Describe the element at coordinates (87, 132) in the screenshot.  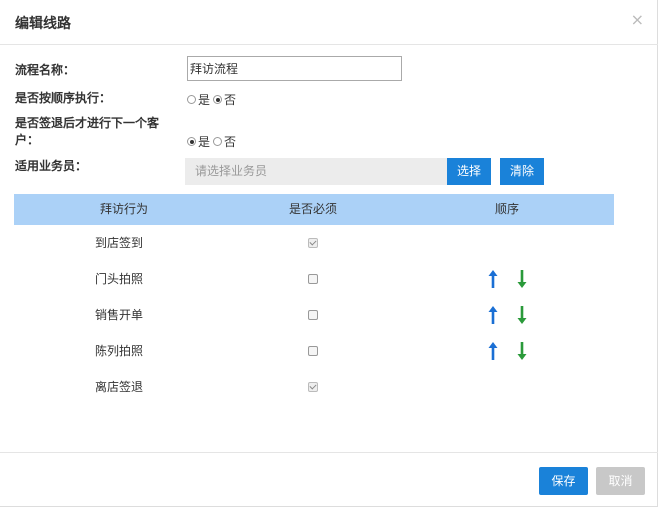
I see `signout-label: 是否签退后才进行下一个客 户：` at that location.